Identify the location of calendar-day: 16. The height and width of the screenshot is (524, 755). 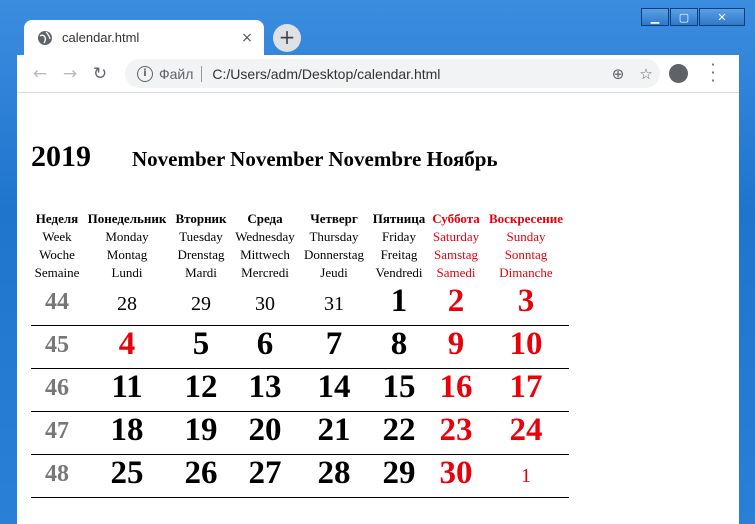
(456, 387).